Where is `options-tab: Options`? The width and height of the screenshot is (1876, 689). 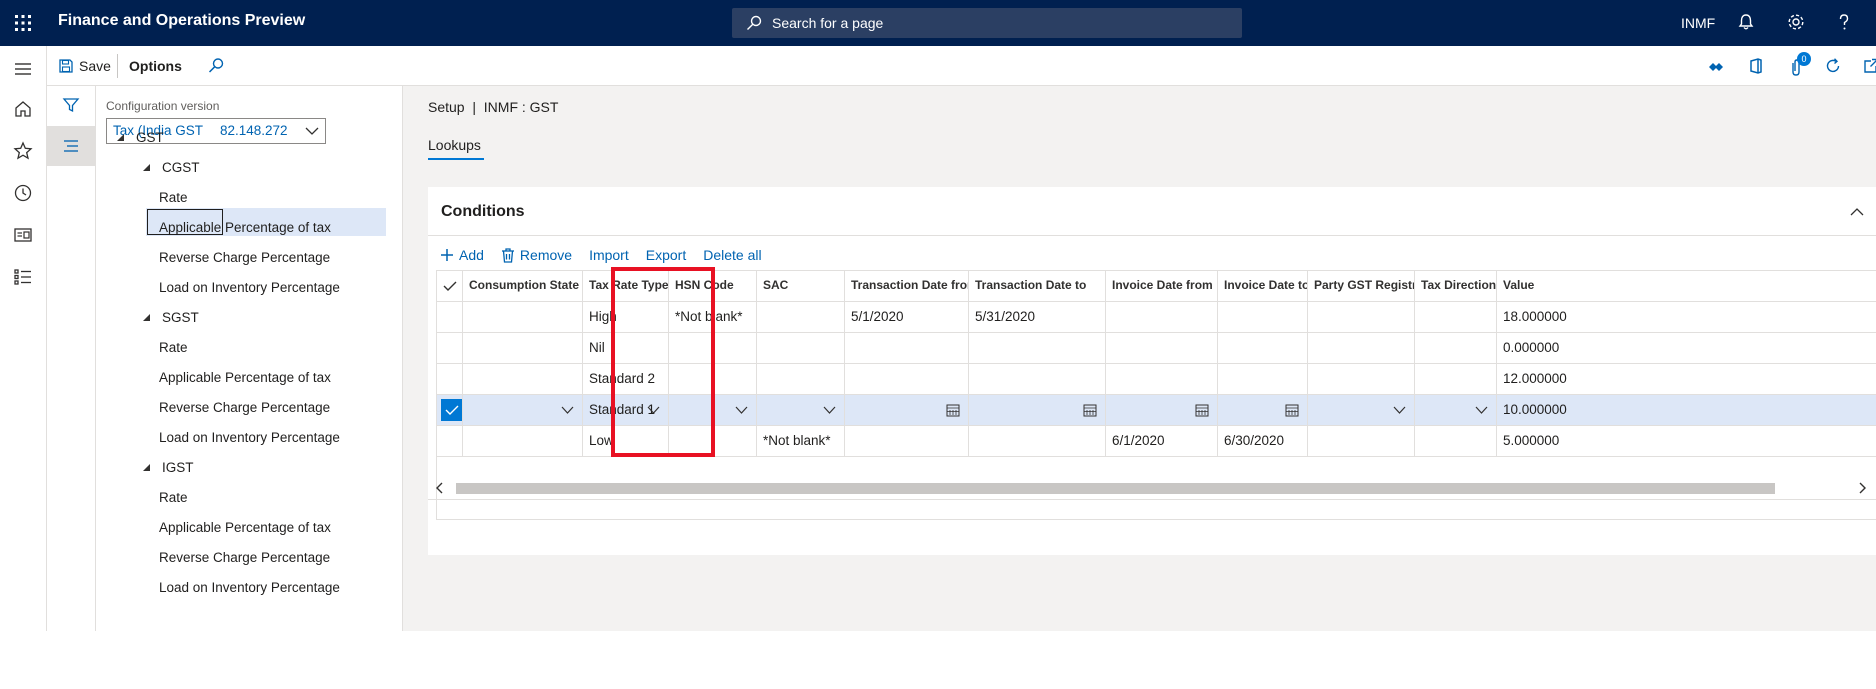 options-tab: Options is located at coordinates (155, 66).